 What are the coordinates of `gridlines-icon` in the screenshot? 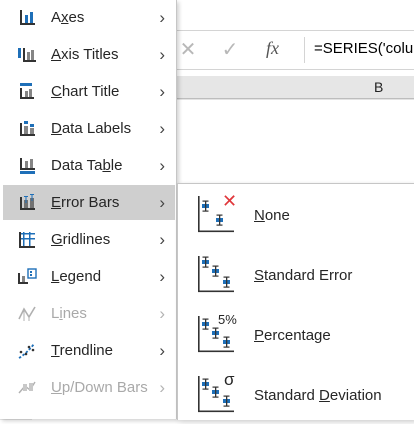 It's located at (27, 240).